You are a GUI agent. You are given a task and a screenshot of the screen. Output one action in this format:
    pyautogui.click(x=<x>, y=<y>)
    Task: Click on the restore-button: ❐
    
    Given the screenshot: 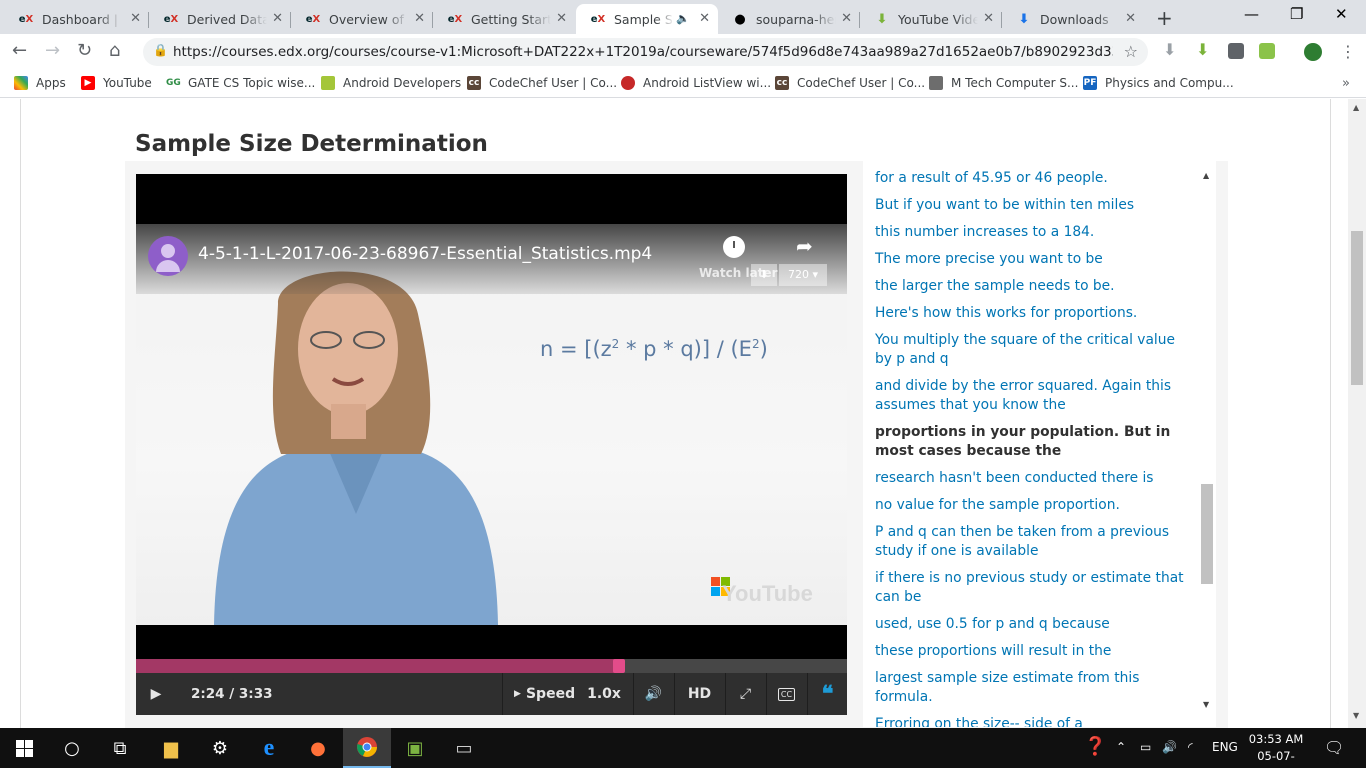 What is the action you would take?
    pyautogui.click(x=1296, y=14)
    